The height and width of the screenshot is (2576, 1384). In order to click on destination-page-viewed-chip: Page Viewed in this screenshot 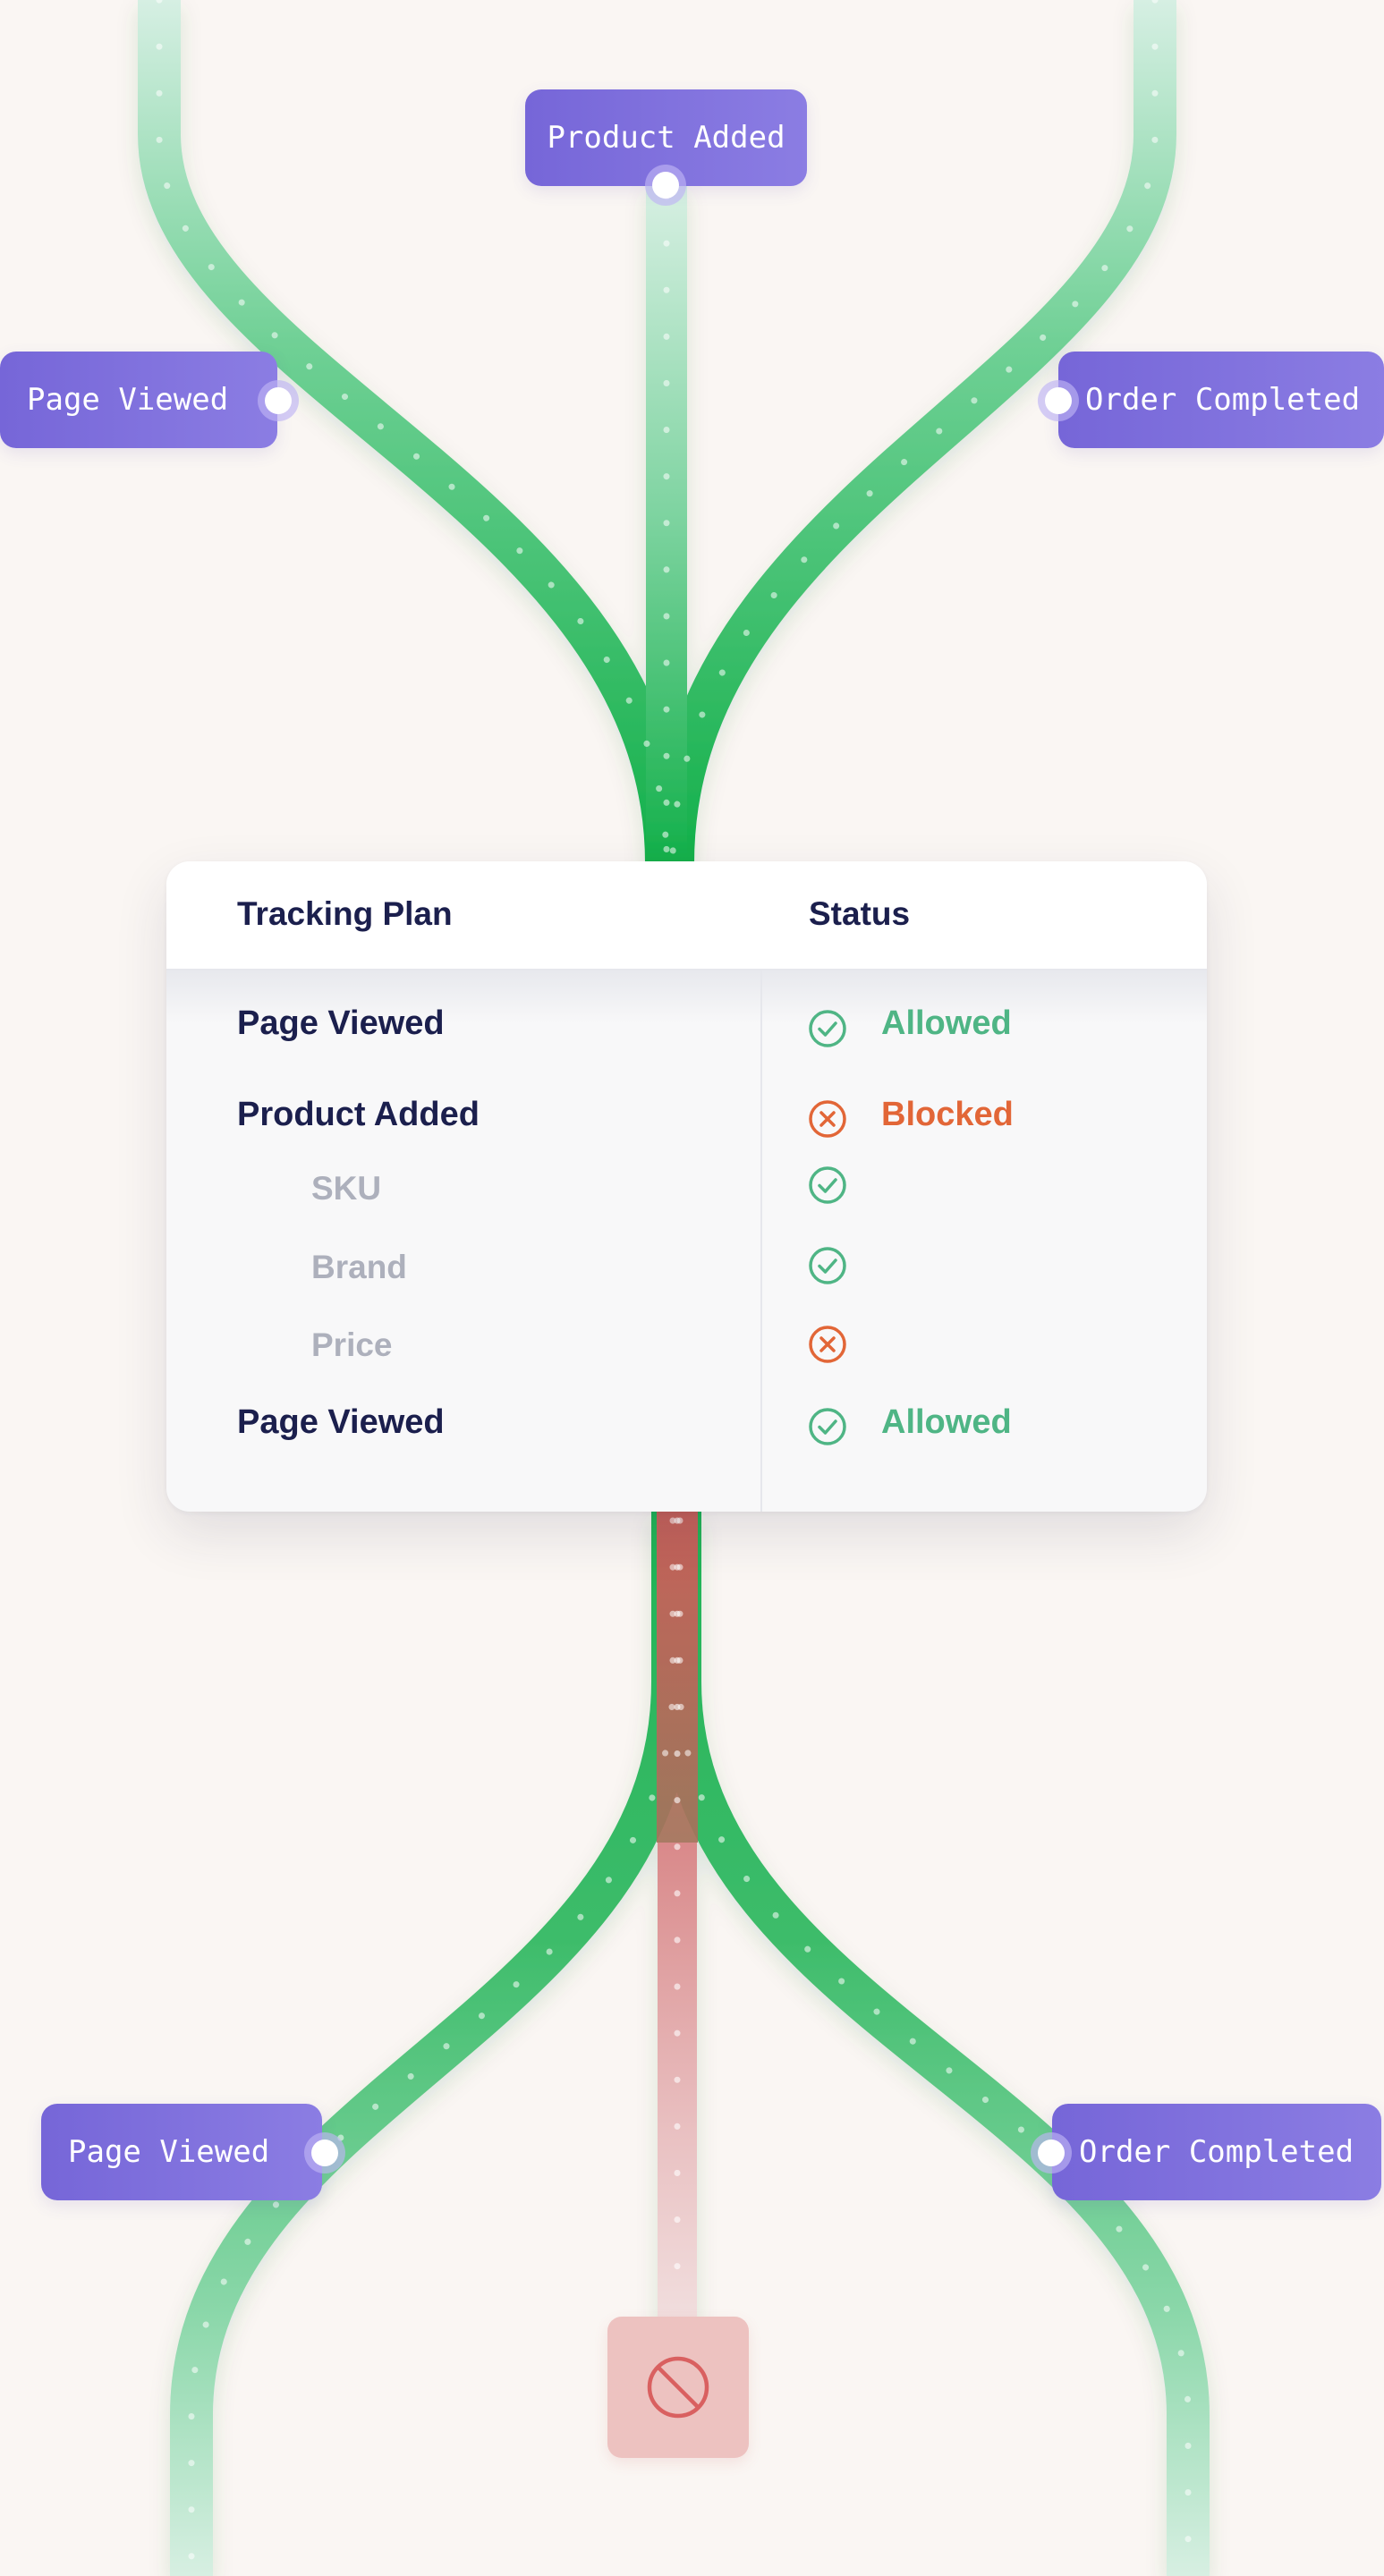, I will do `click(181, 2152)`.